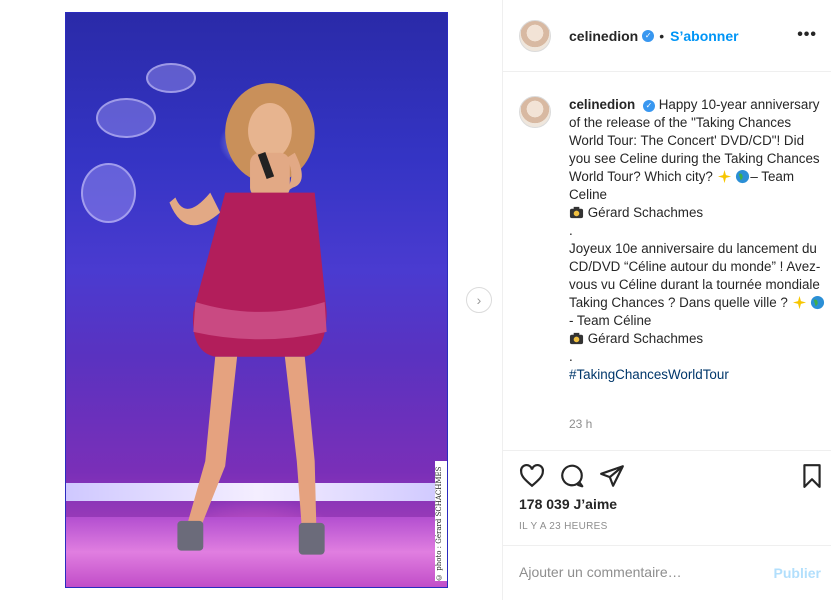  I want to click on bookmark-icon, so click(812, 476).